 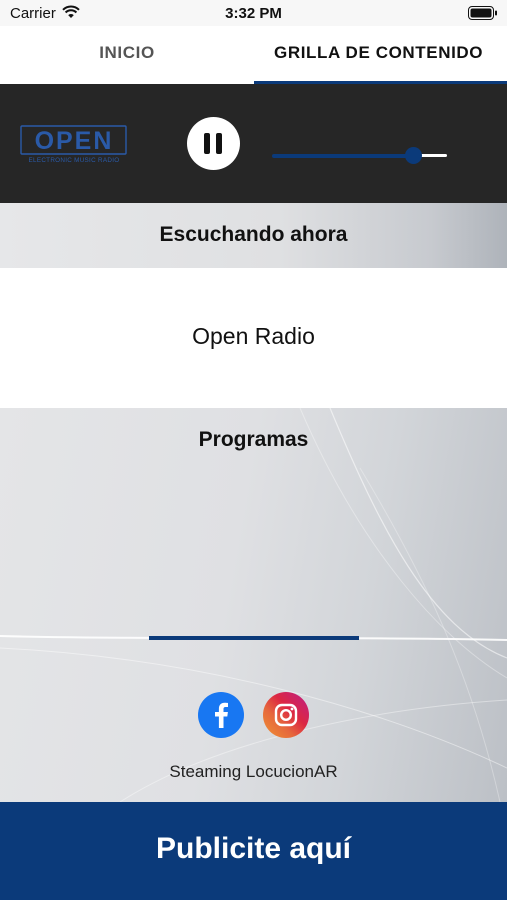 I want to click on tab-bar: INICIO GRILLA DE CONTENIDO, so click(x=253, y=55).